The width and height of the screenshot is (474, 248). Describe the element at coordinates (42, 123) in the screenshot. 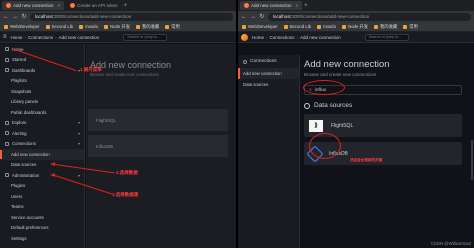

I see `menu-item-explore: Explore ▾` at that location.